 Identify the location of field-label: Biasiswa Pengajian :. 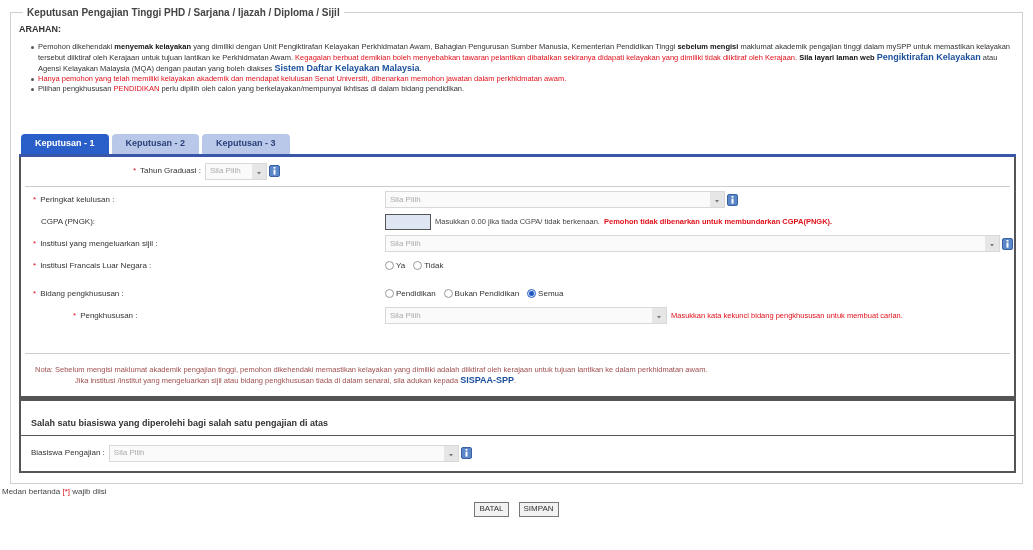
(68, 453).